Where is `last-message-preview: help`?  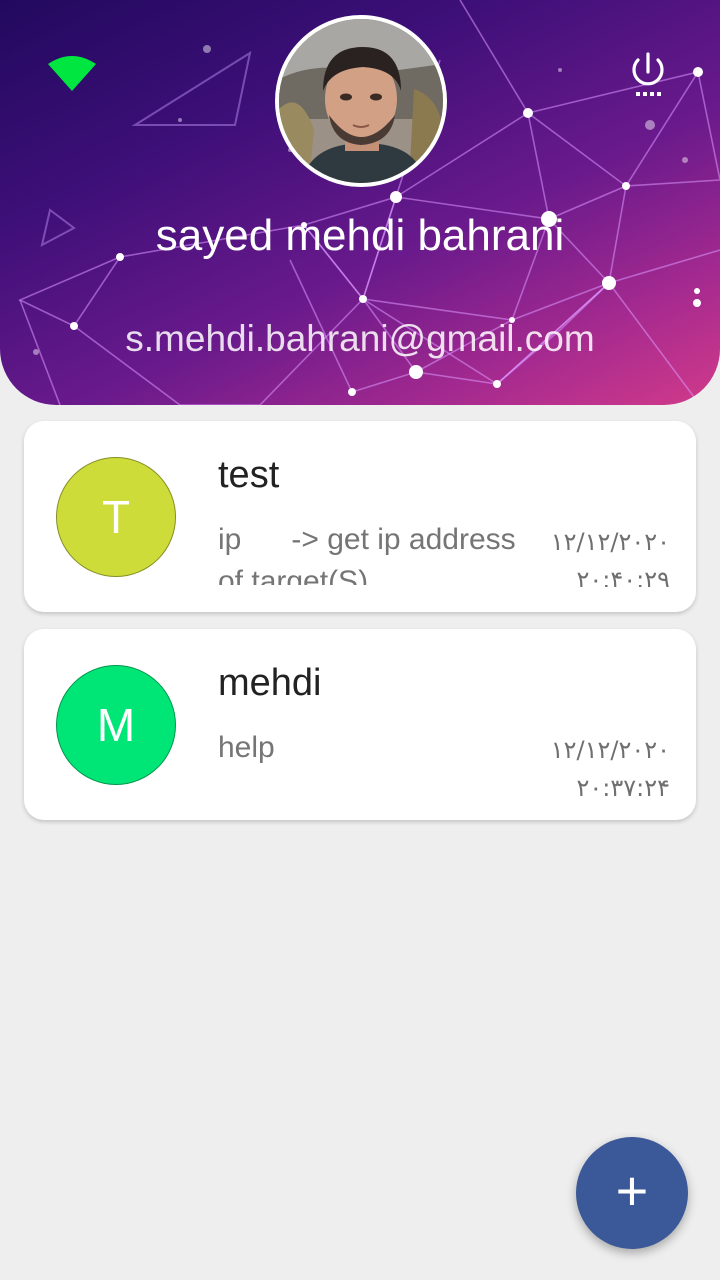 last-message-preview: help is located at coordinates (246, 747).